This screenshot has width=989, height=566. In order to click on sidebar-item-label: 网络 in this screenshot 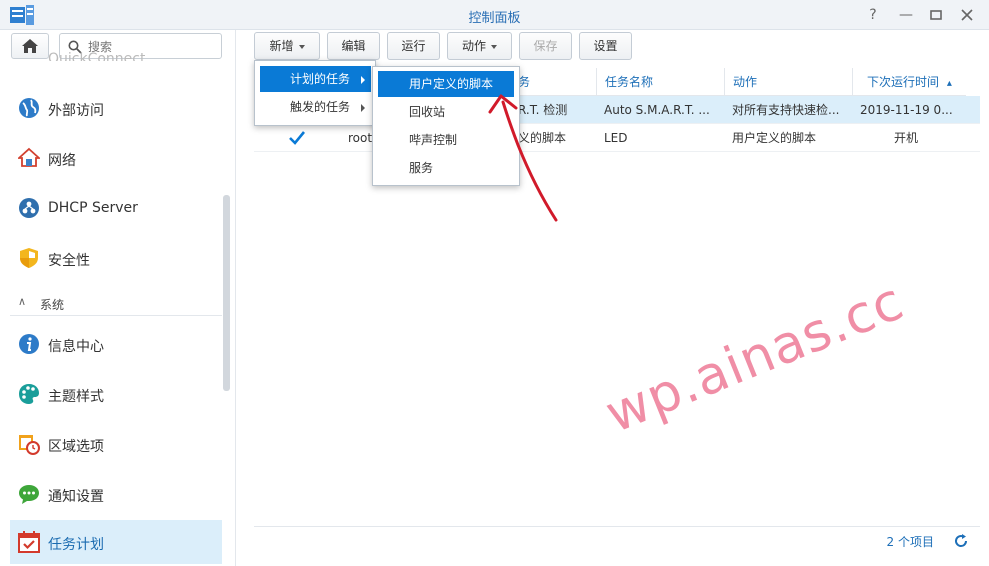, I will do `click(62, 161)`.